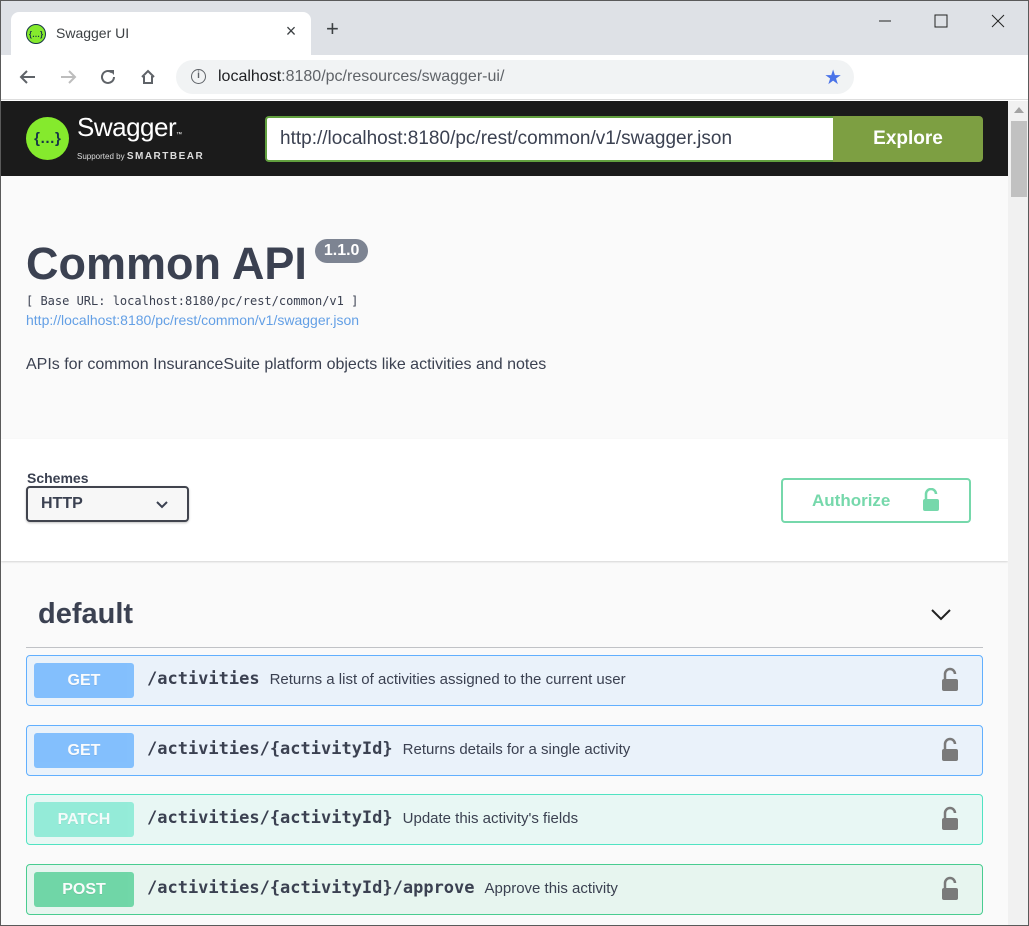 Image resolution: width=1029 pixels, height=926 pixels. I want to click on reload-icon, so click(108, 76).